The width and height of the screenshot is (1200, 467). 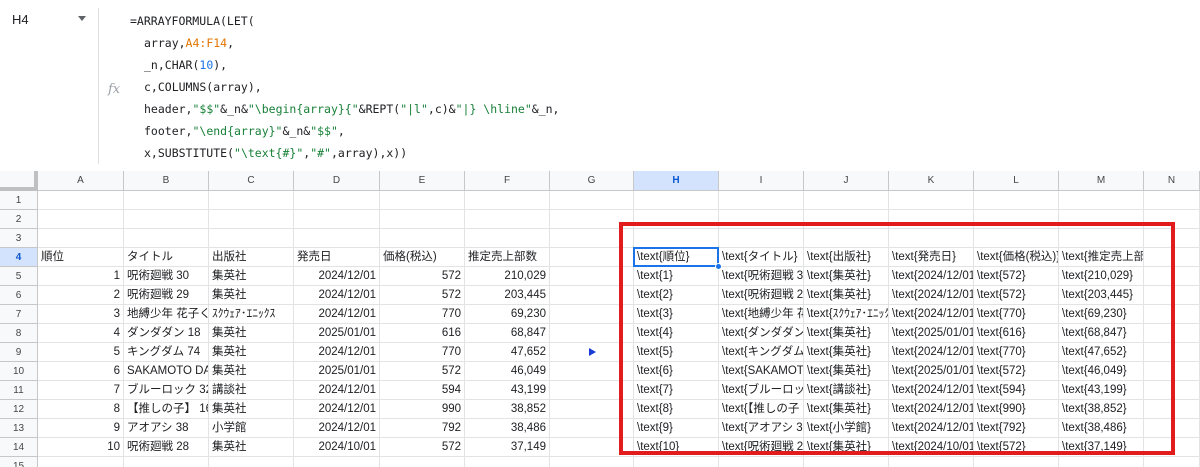 What do you see at coordinates (507, 333) in the screenshot?
I see `cell-f8: 68,847` at bounding box center [507, 333].